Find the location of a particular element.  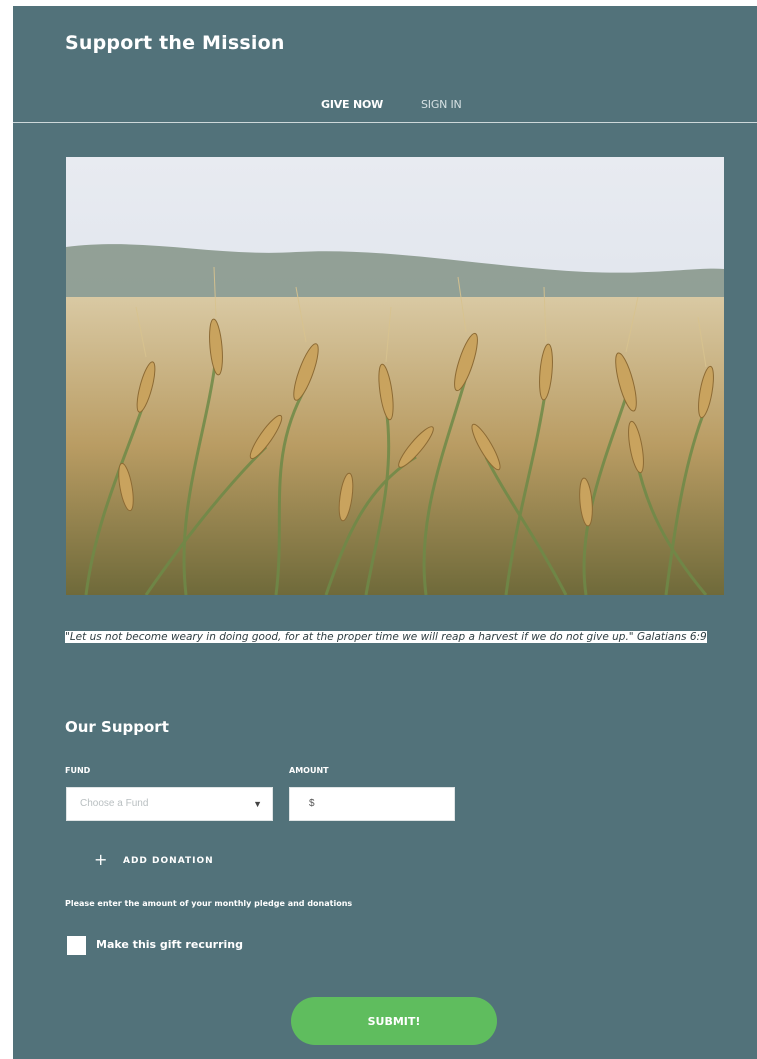

section-title-our-support: Our Support is located at coordinates (117, 727).